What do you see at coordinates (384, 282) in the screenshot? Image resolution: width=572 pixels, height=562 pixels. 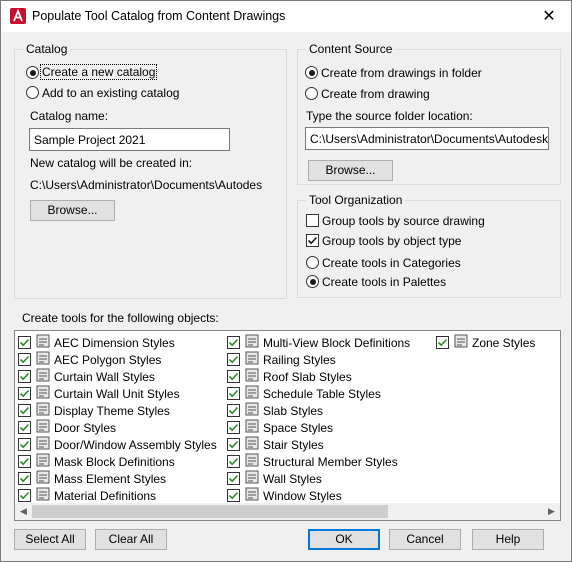 I see `create-in-palettes-label: Create tools in Palettes` at bounding box center [384, 282].